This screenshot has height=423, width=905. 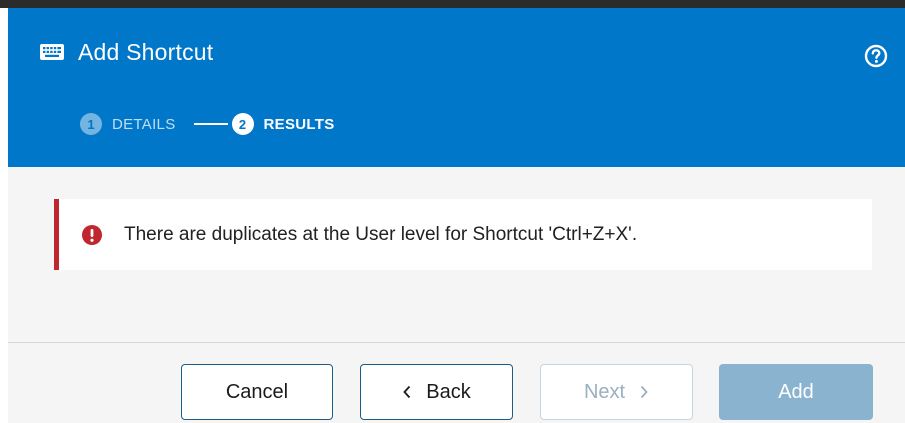 I want to click on chevron-left-icon, so click(x=407, y=392).